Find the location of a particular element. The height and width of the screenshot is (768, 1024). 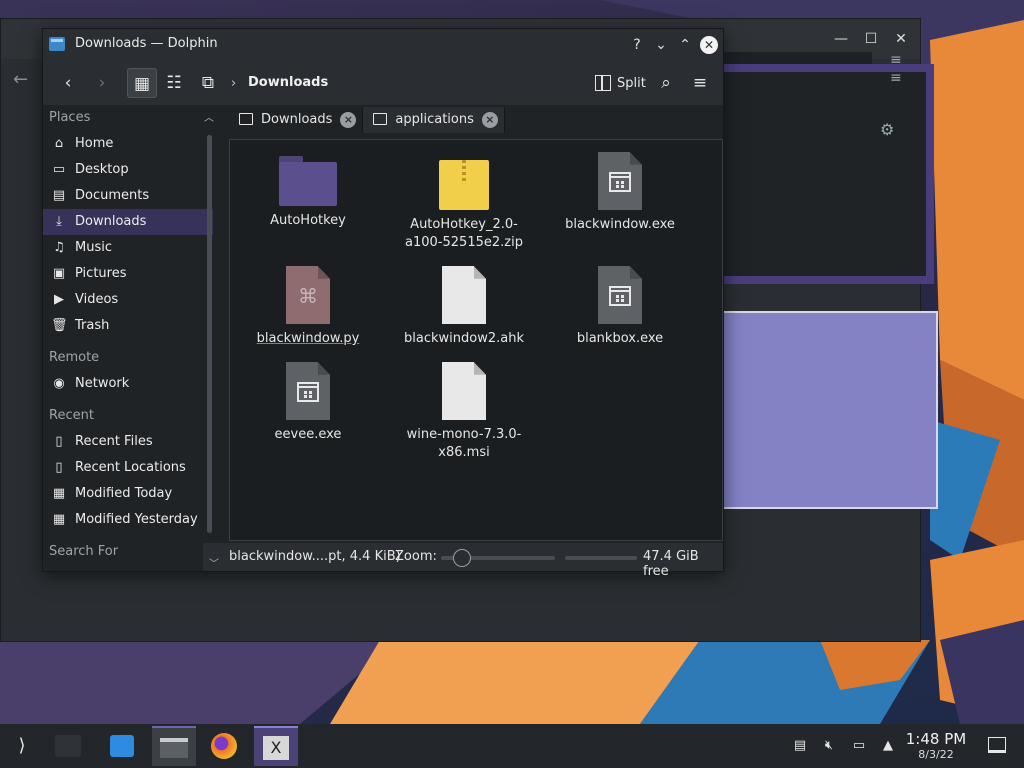

application-launcher-button: ⟩ is located at coordinates (22, 746).